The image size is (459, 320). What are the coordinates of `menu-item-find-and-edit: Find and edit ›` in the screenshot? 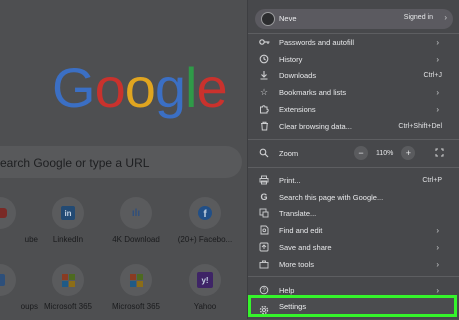 It's located at (353, 230).